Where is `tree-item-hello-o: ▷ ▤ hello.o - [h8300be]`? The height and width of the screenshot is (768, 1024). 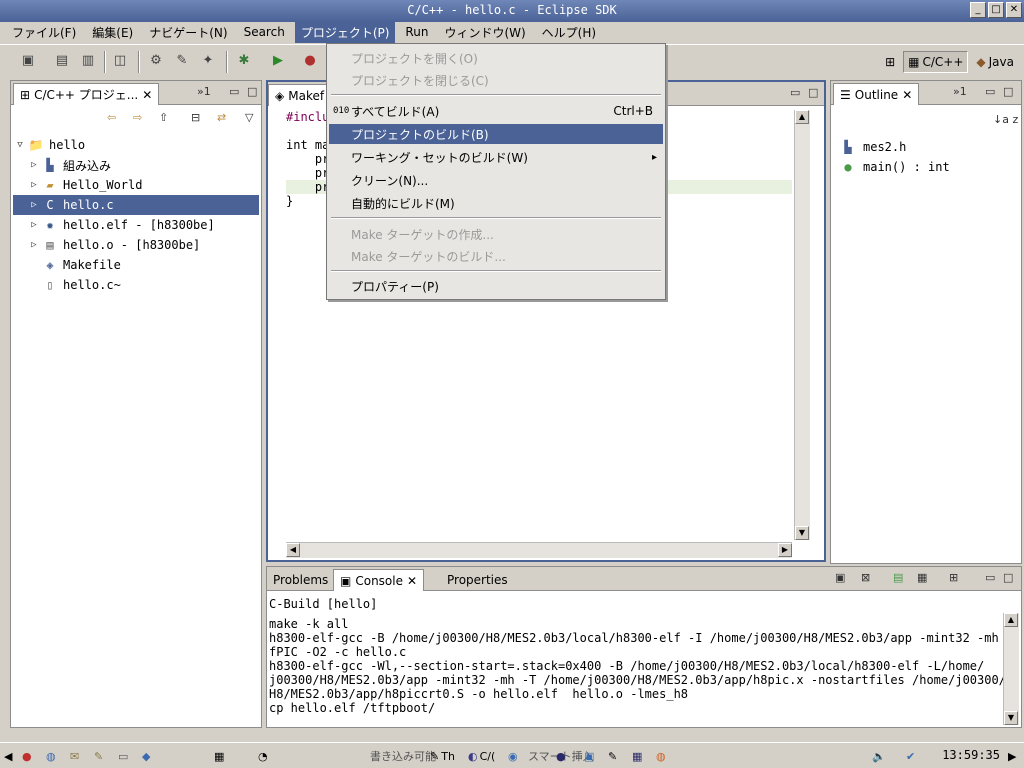 tree-item-hello-o: ▷ ▤ hello.o - [h8300be] is located at coordinates (136, 245).